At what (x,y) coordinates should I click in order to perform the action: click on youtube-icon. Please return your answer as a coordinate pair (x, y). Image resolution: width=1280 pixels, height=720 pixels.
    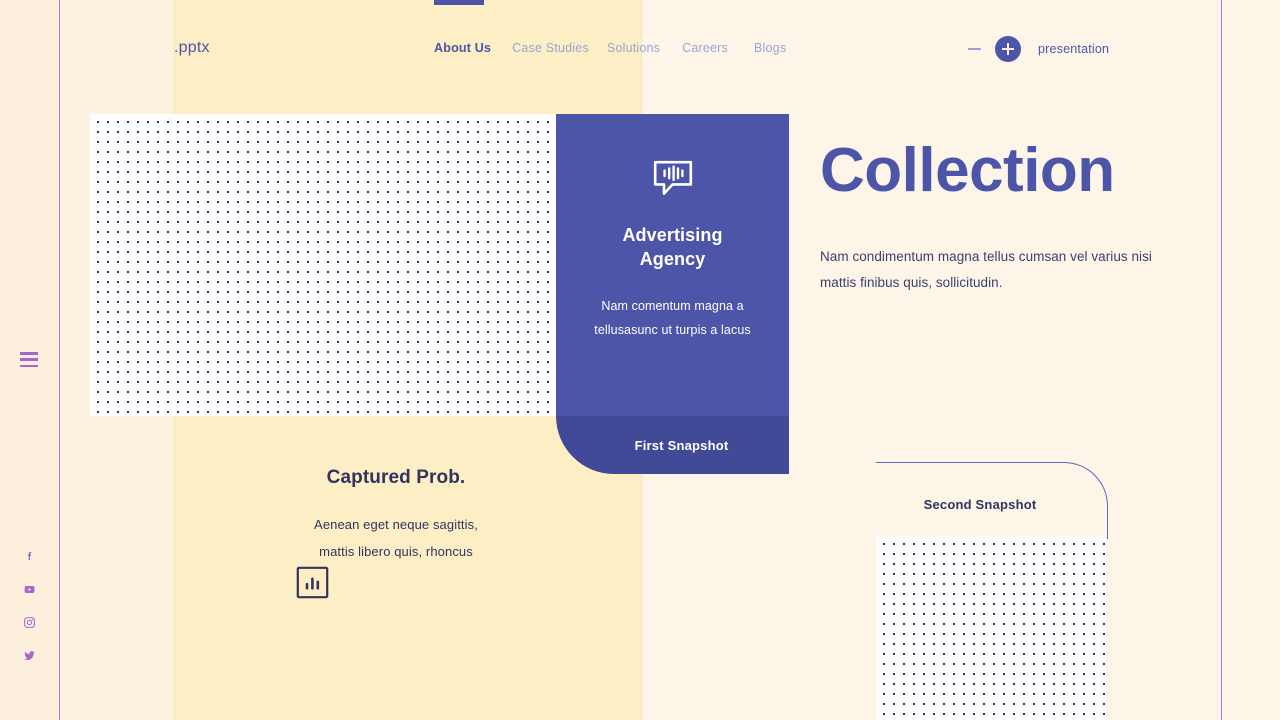
    Looking at the image, I should click on (29, 589).